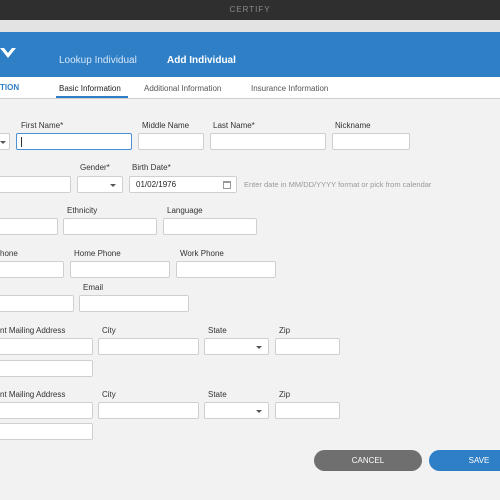  I want to click on section-label: TION, so click(10, 87).